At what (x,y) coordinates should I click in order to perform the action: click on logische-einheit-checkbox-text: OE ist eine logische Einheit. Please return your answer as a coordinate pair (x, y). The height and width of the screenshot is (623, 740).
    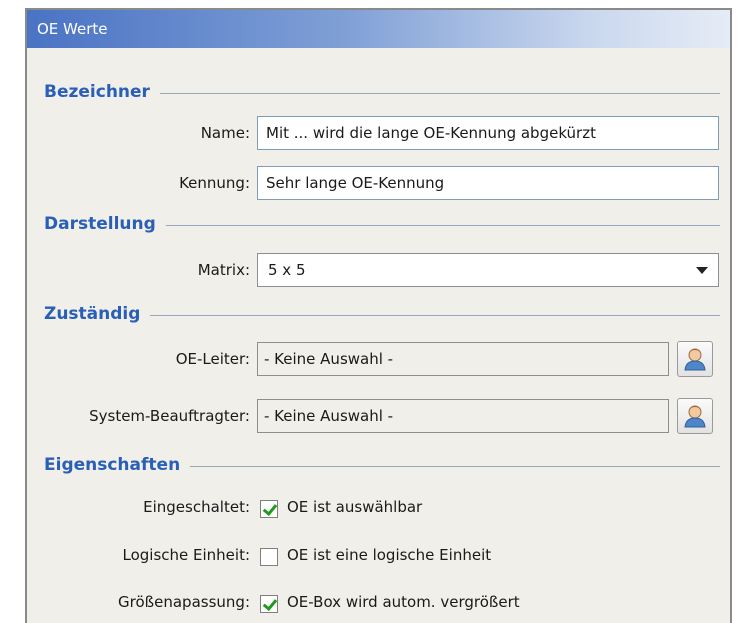
    Looking at the image, I should click on (389, 555).